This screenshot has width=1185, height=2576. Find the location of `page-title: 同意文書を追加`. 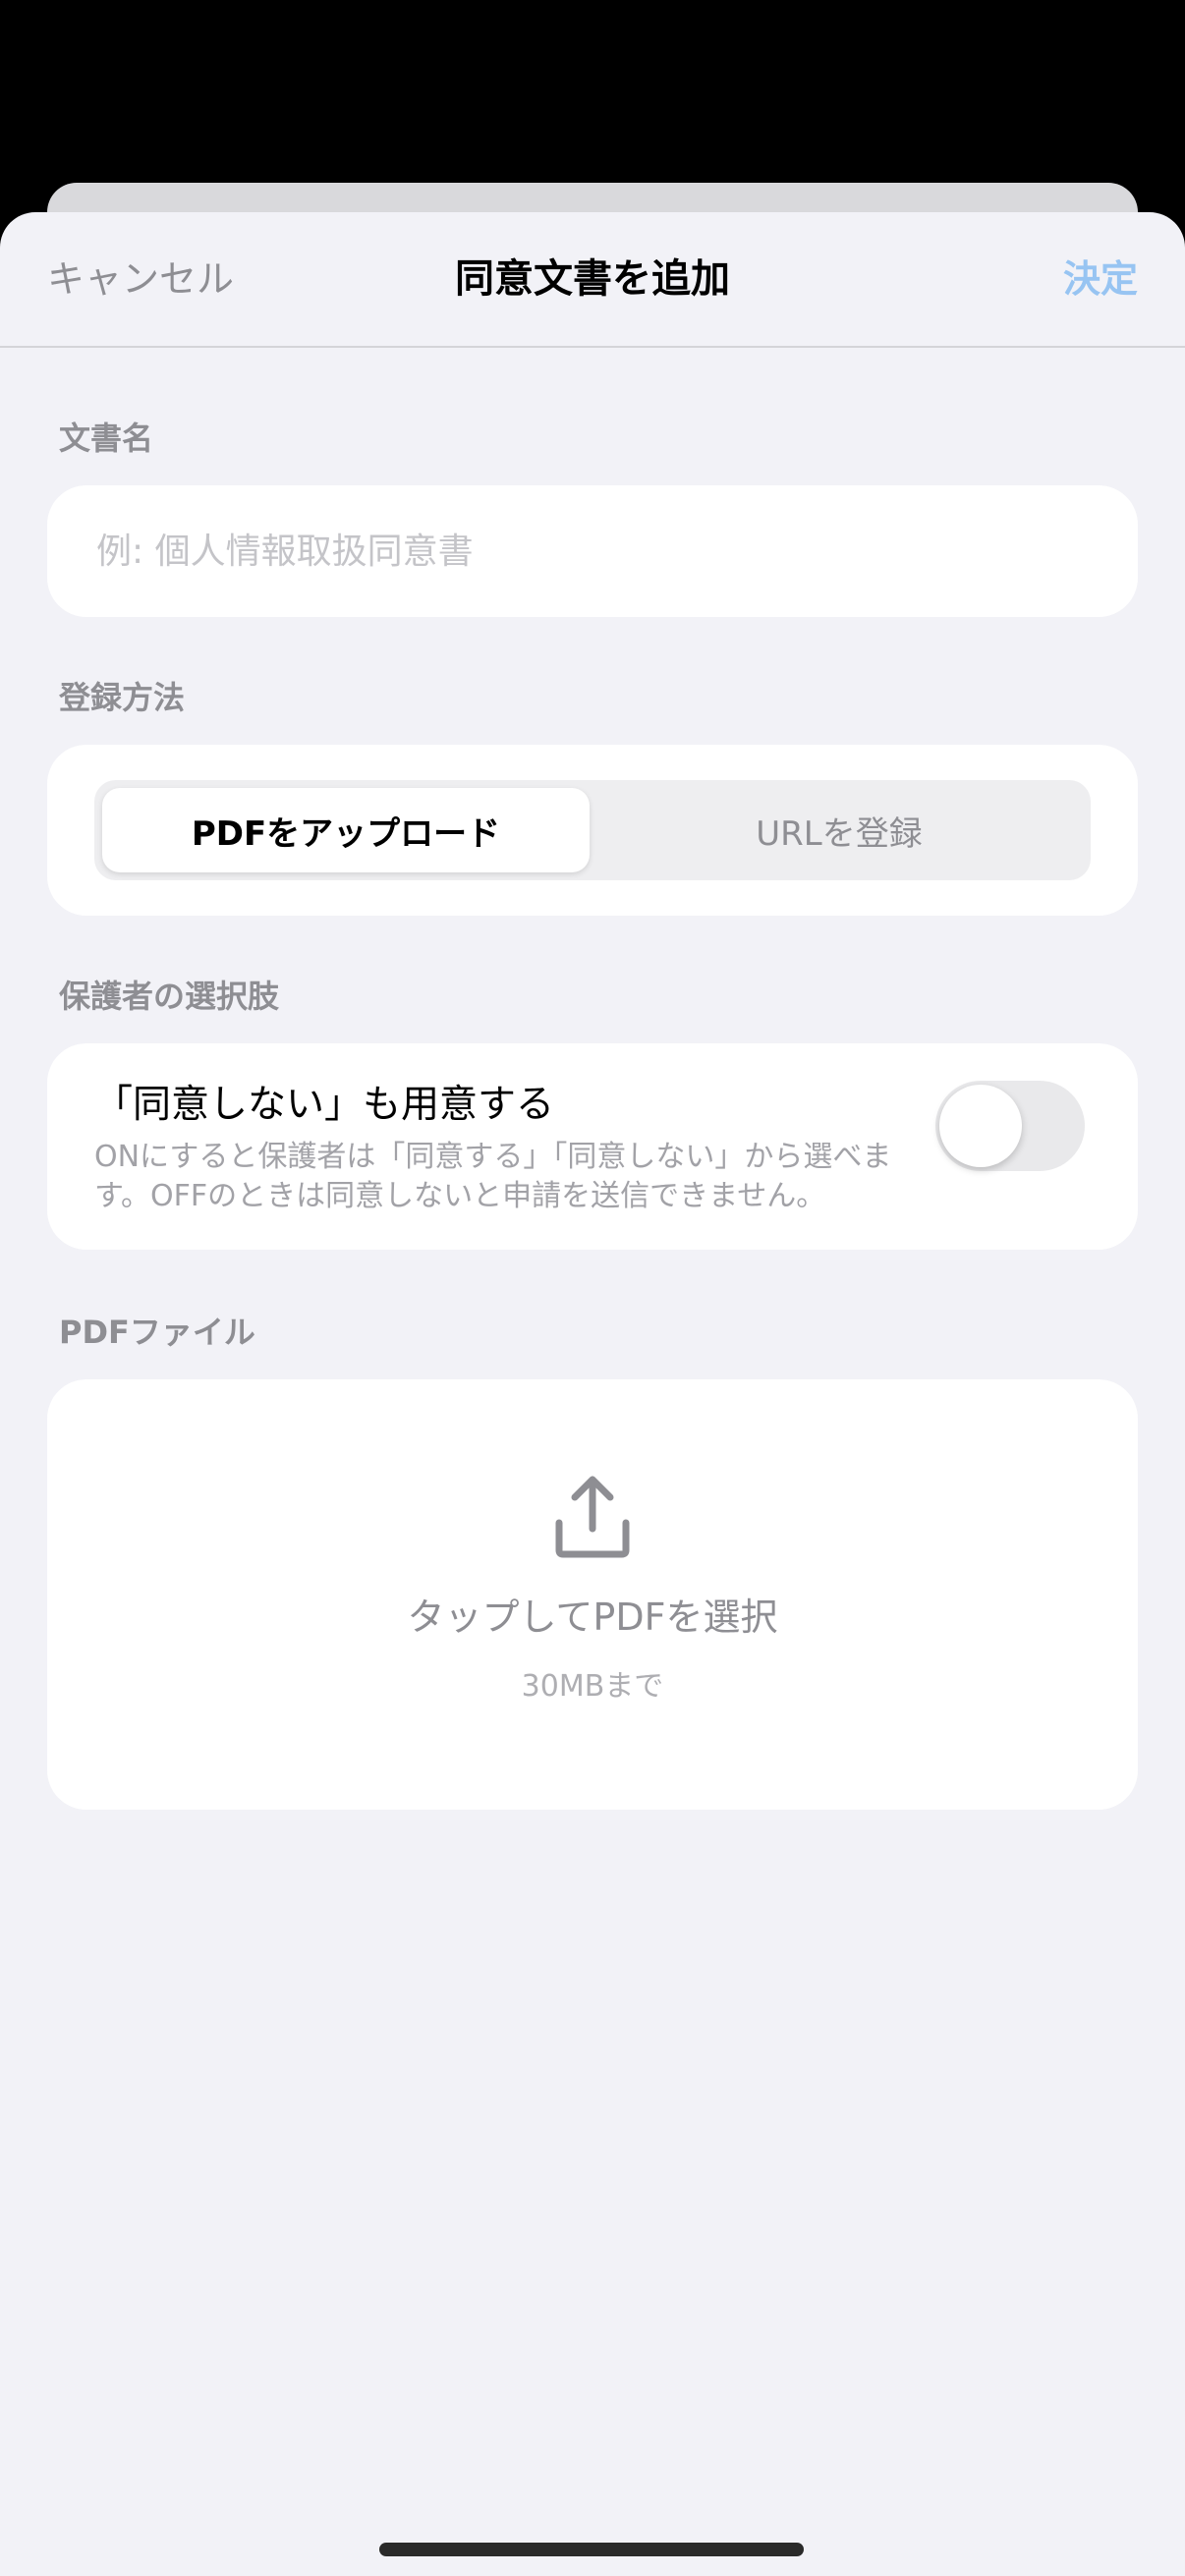

page-title: 同意文書を追加 is located at coordinates (592, 279).